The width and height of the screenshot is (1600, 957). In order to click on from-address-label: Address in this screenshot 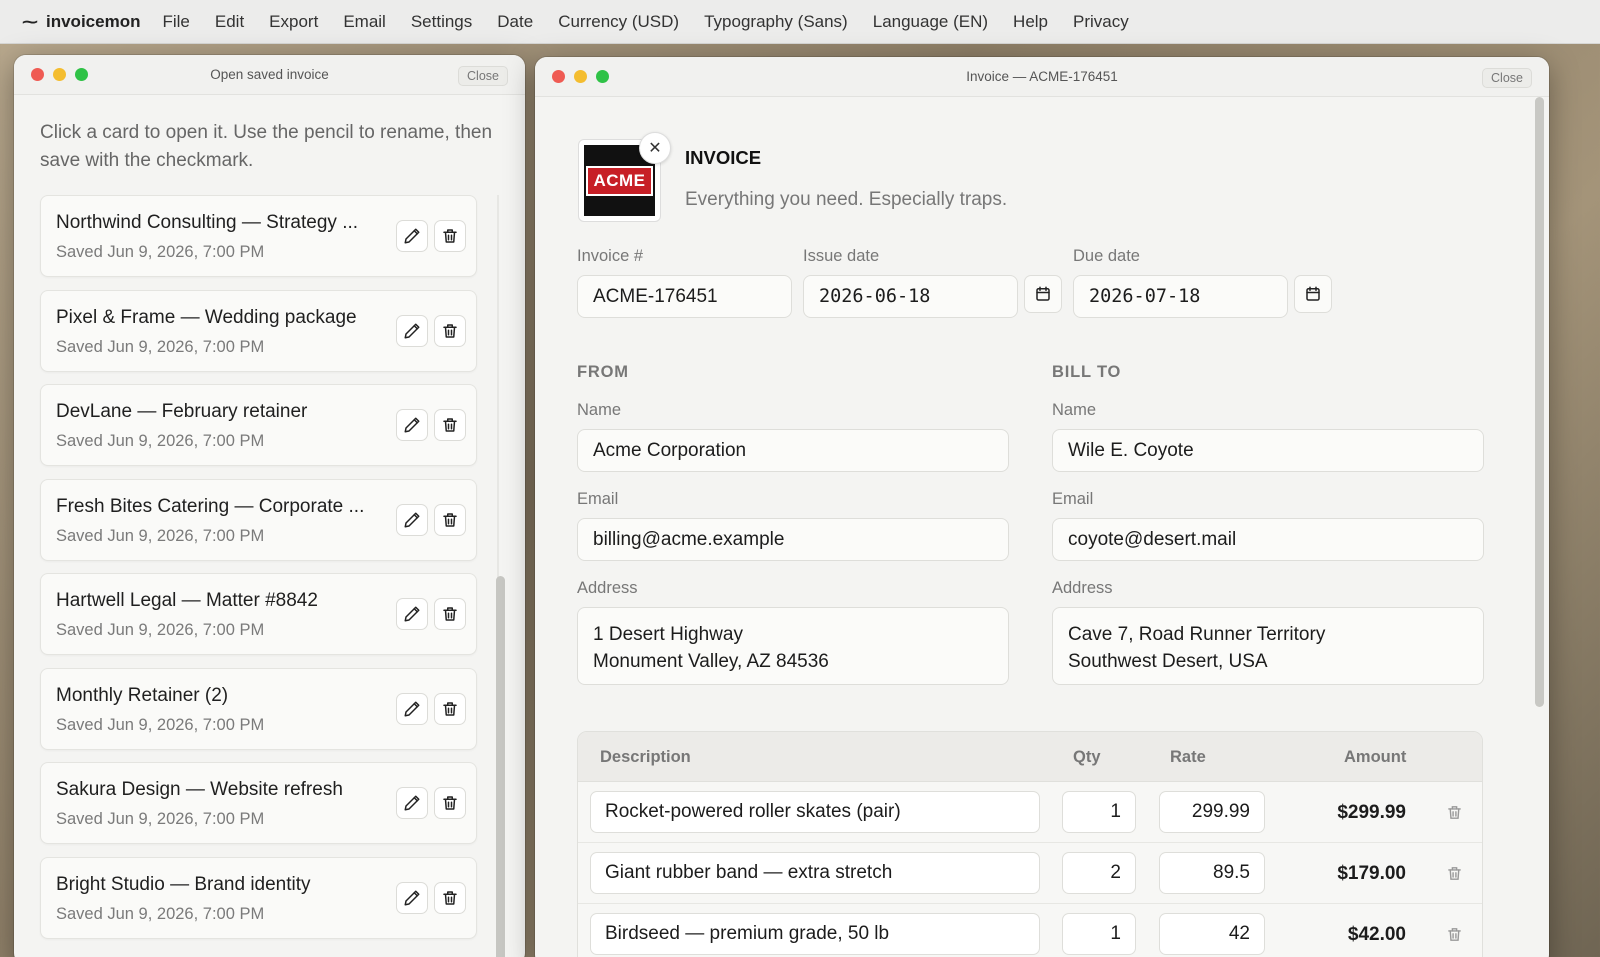, I will do `click(607, 588)`.